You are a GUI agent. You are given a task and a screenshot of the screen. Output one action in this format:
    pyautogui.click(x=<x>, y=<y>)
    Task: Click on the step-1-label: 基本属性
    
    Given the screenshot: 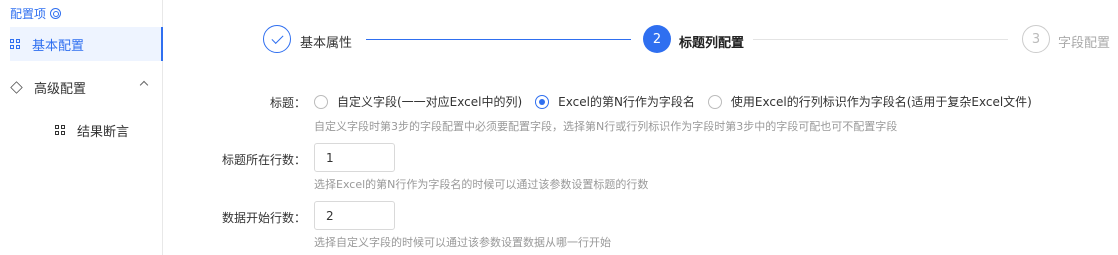 What is the action you would take?
    pyautogui.click(x=326, y=41)
    